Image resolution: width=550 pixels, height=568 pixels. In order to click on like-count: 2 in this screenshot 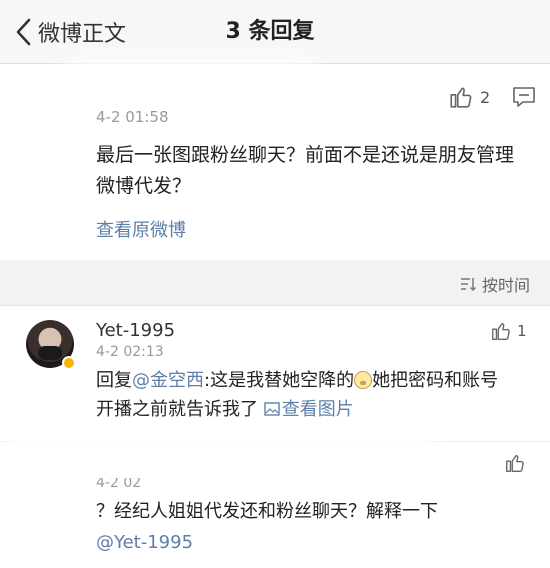, I will do `click(485, 97)`.